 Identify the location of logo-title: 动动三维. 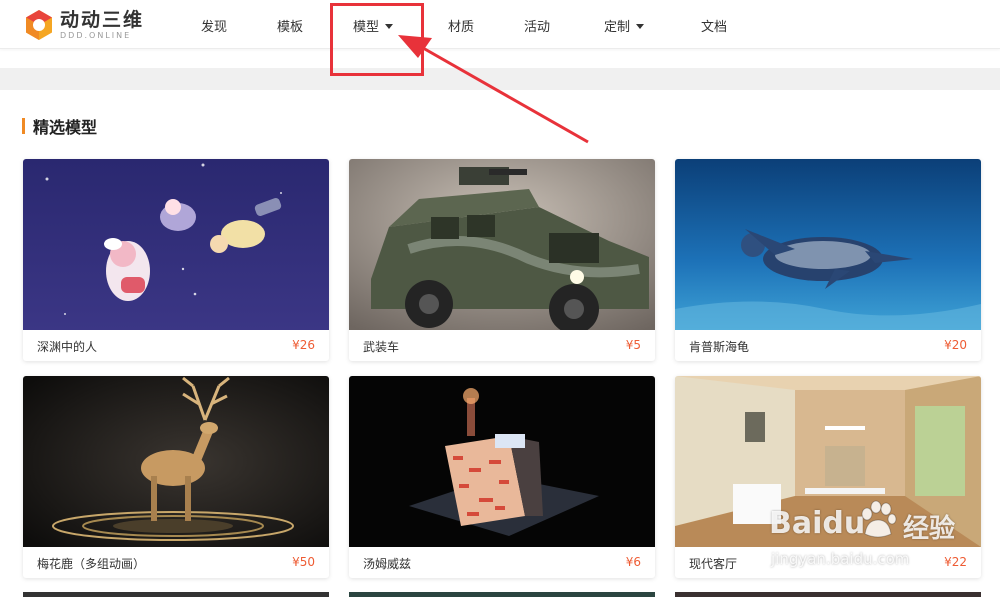
(102, 19).